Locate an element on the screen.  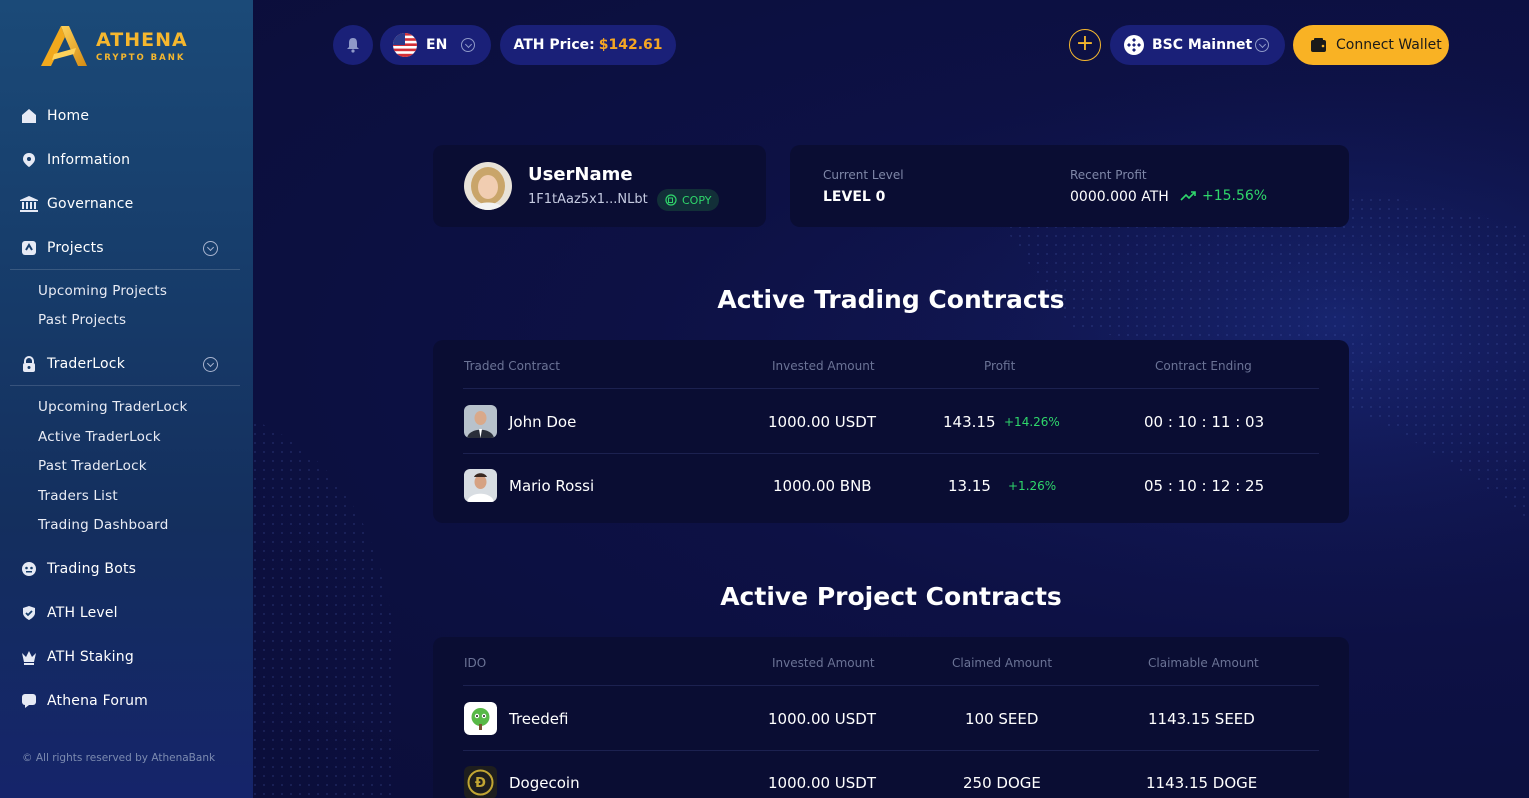
lock-icon is located at coordinates (29, 364).